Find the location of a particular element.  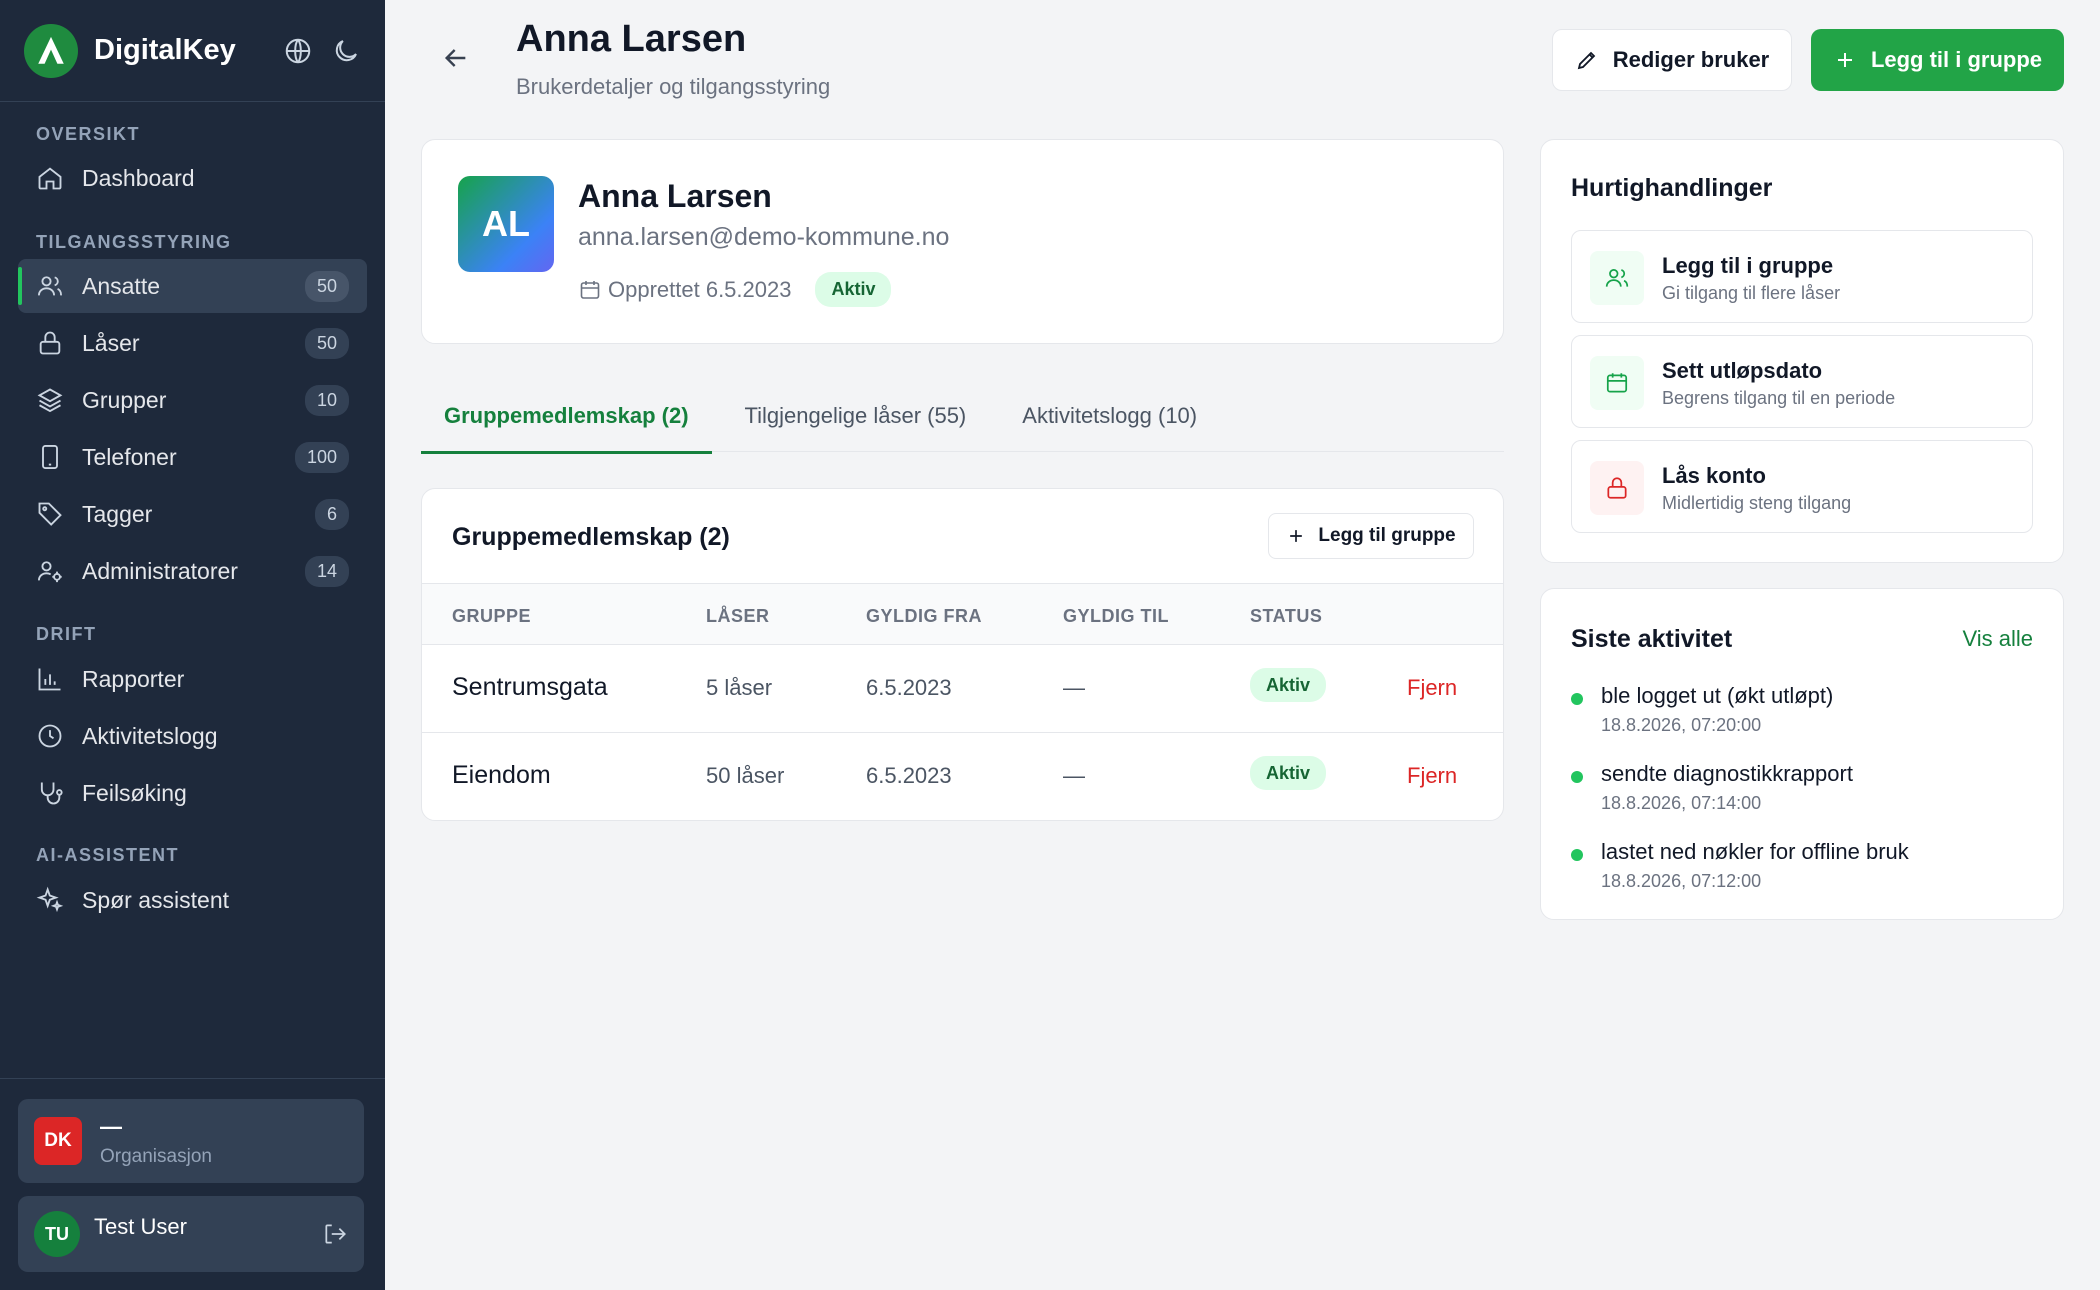

activity-time: 18.8.2026, 07:14:00 is located at coordinates (1681, 803).